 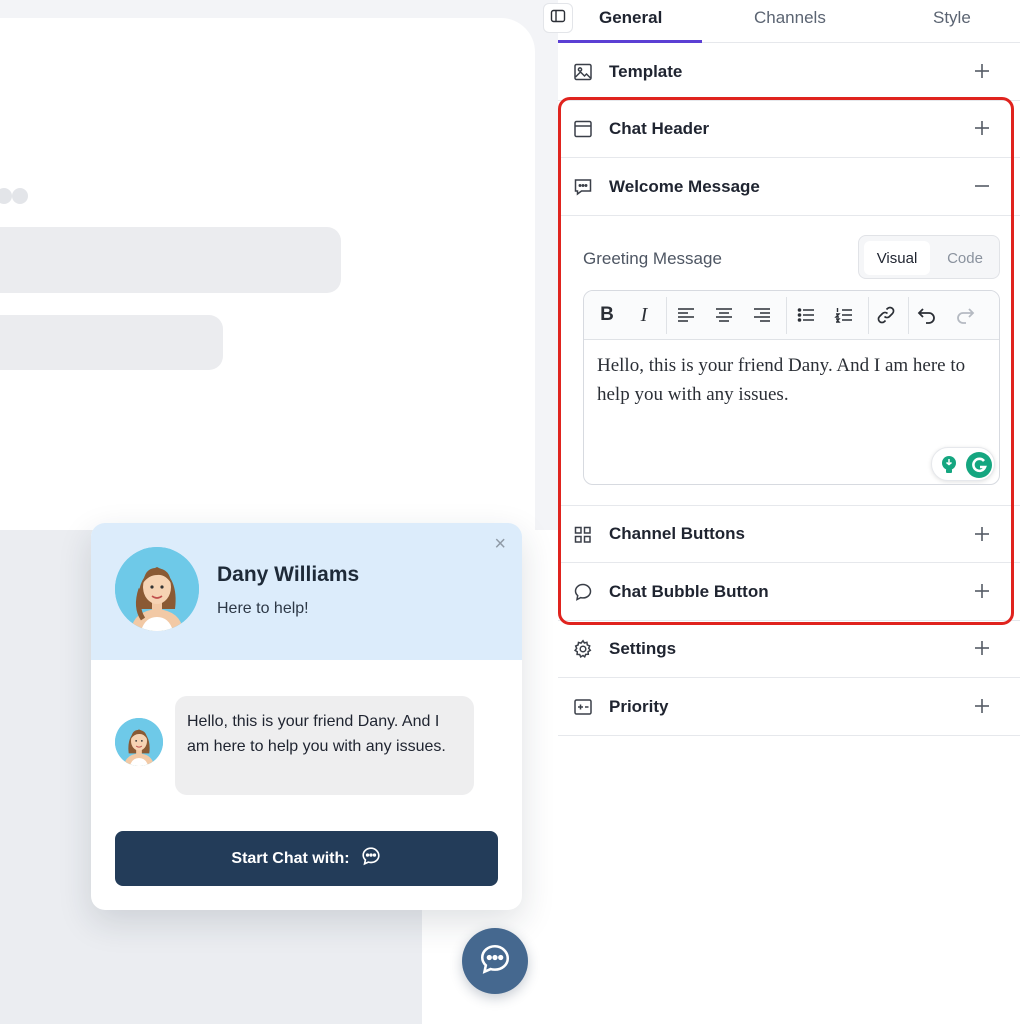 What do you see at coordinates (583, 707) in the screenshot?
I see `priority-icon` at bounding box center [583, 707].